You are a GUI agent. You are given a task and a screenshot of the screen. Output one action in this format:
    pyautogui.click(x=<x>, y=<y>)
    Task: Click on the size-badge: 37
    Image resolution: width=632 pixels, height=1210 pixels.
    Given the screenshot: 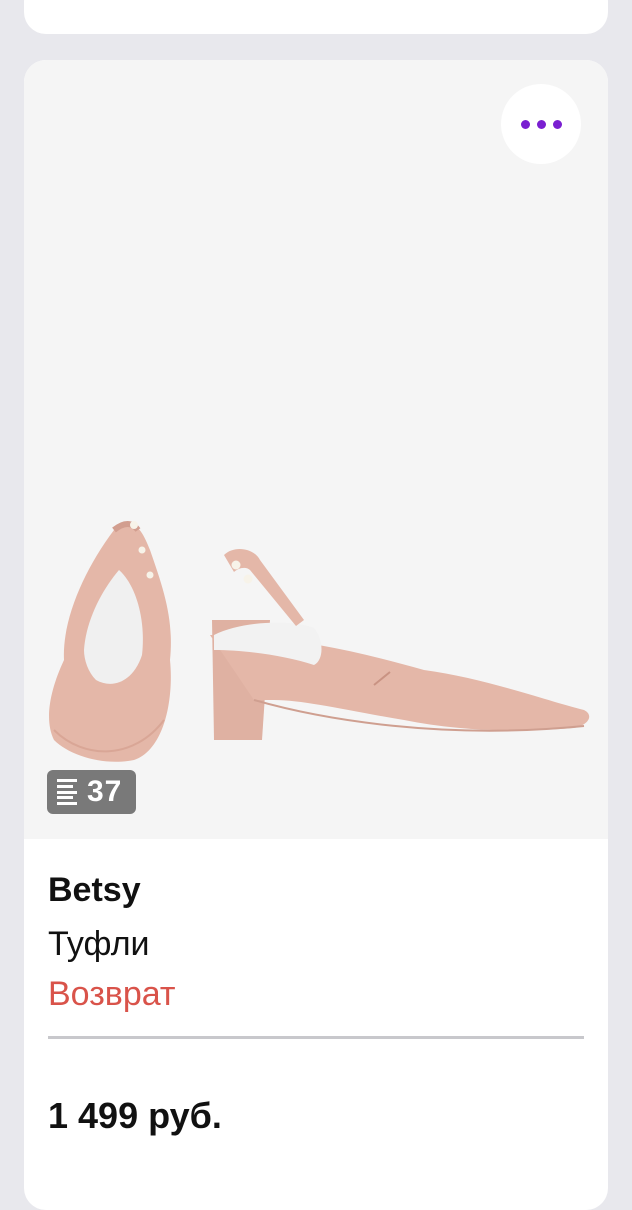 What is the action you would take?
    pyautogui.click(x=92, y=792)
    